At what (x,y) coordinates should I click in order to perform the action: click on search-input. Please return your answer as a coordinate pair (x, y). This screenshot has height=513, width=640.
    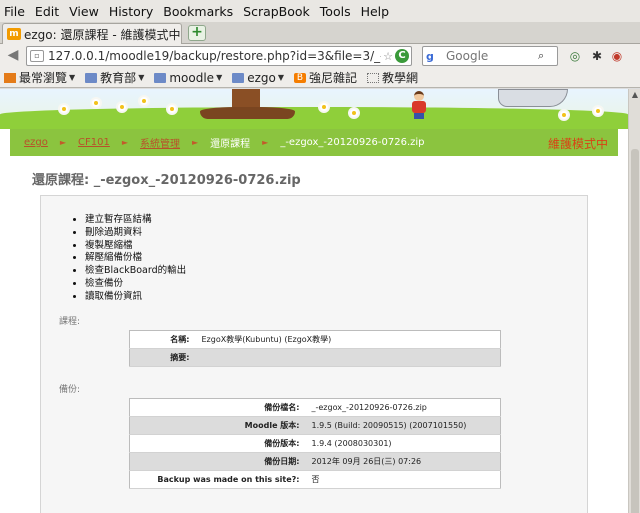
    Looking at the image, I should click on (491, 56).